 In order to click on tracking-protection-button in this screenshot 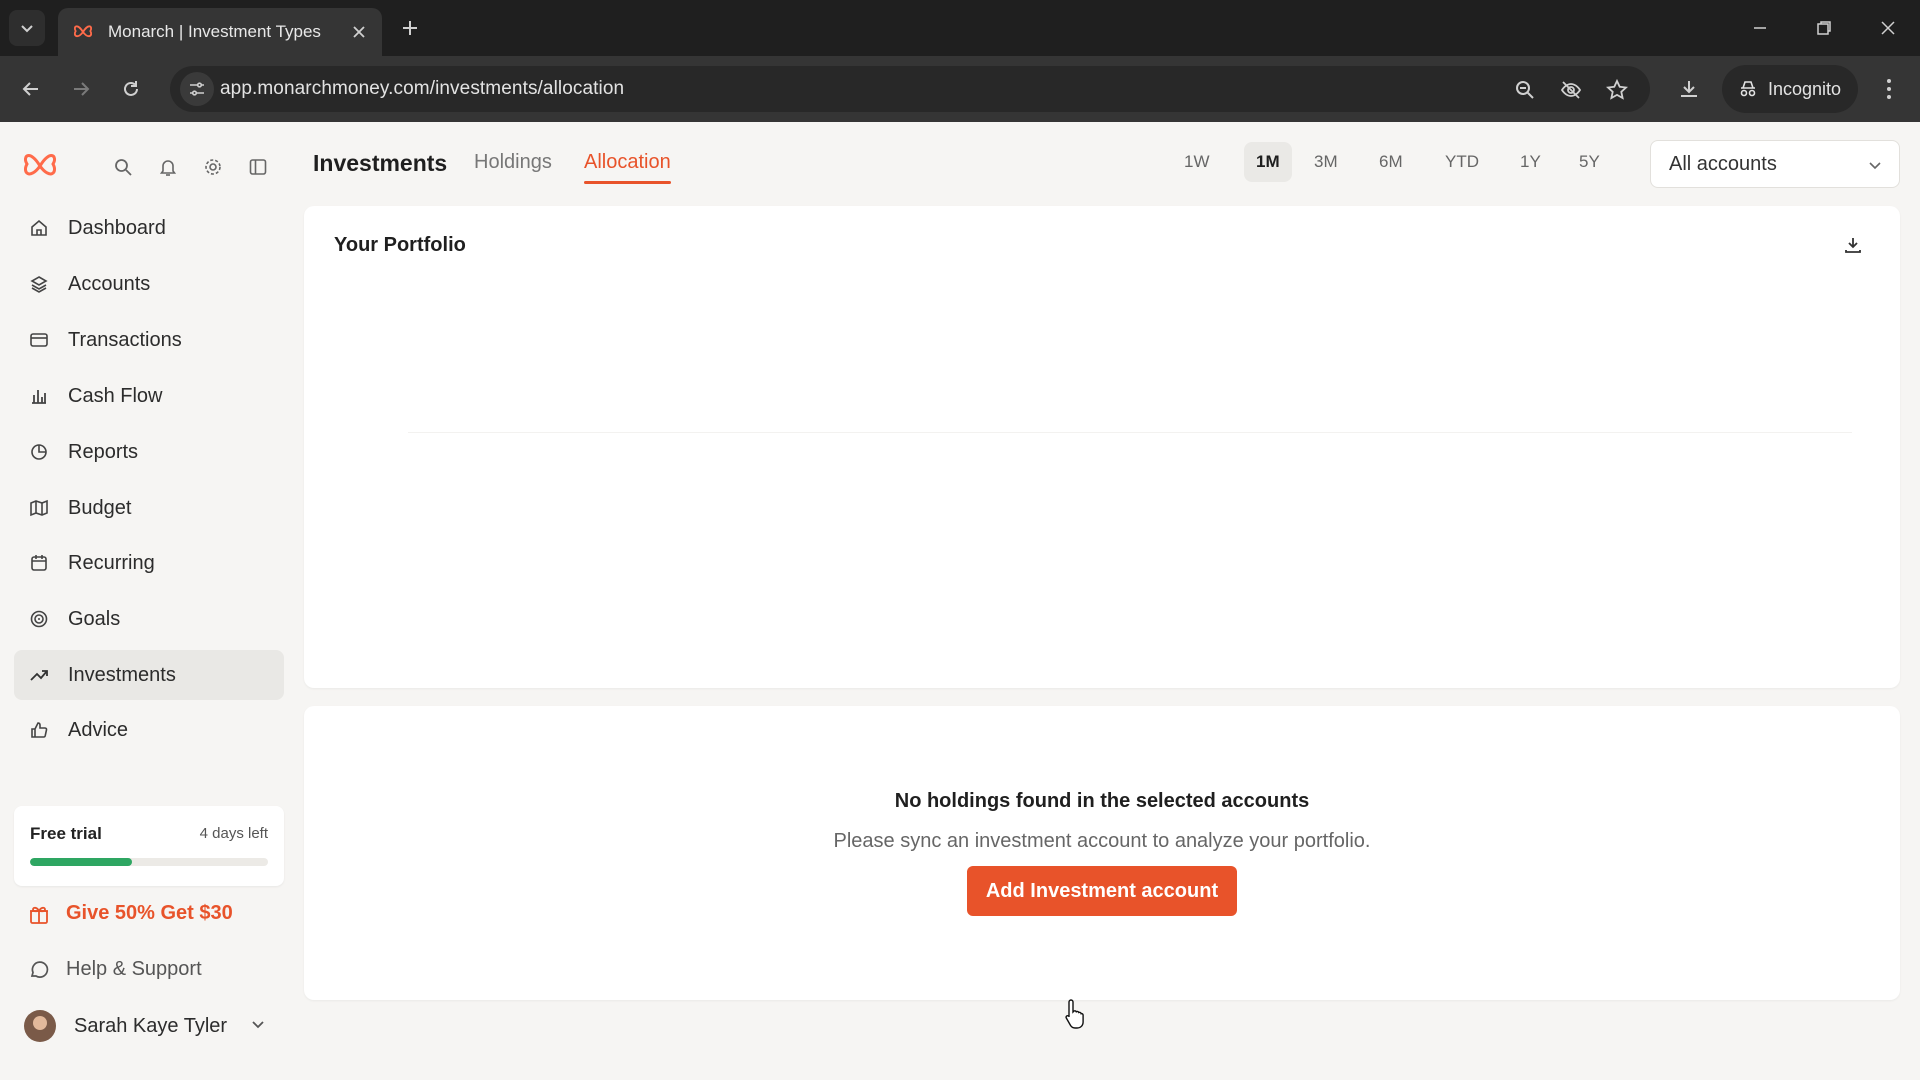, I will do `click(1571, 90)`.